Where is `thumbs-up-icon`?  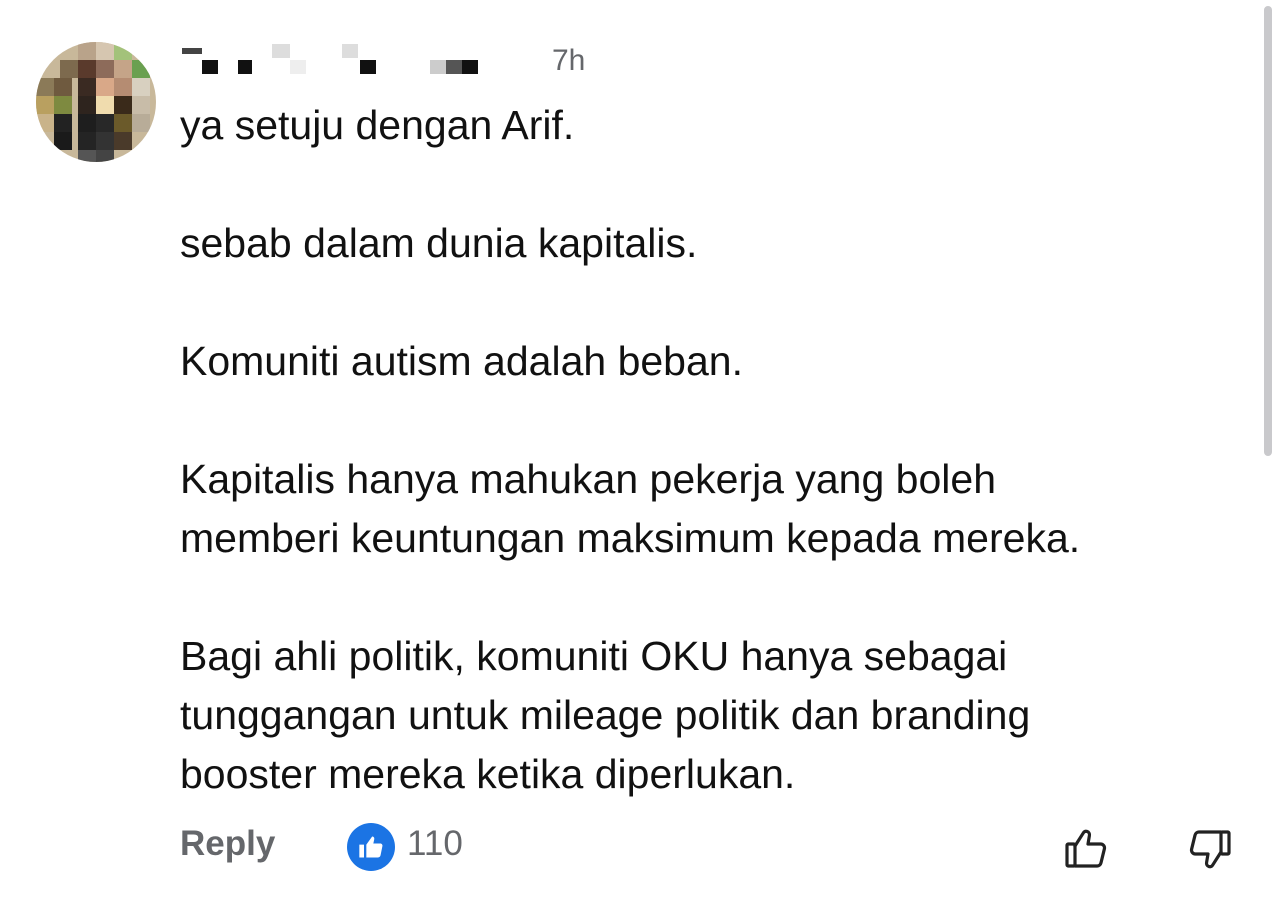
thumbs-up-icon is located at coordinates (371, 847).